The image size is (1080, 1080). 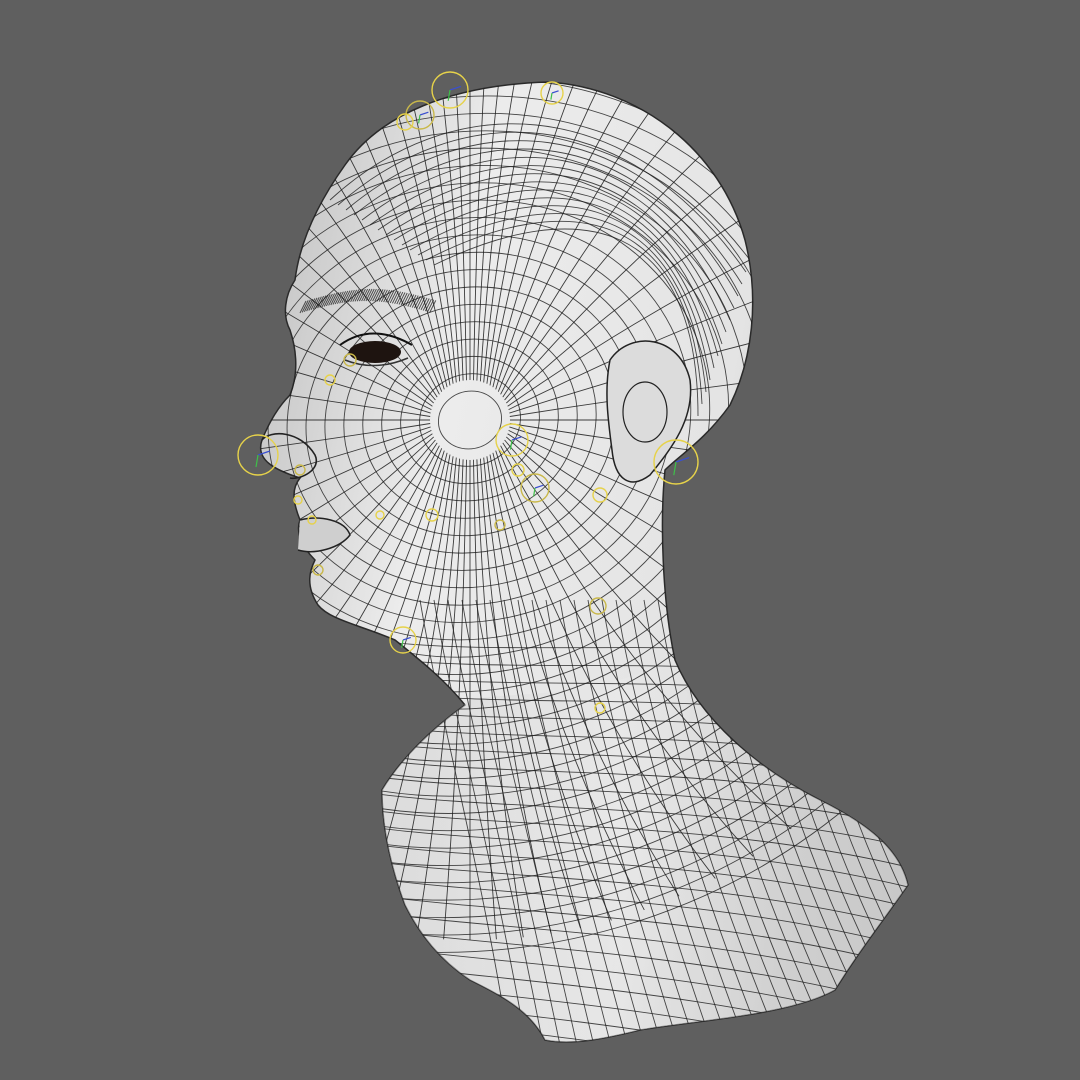 I want to click on eye, so click(x=375, y=352).